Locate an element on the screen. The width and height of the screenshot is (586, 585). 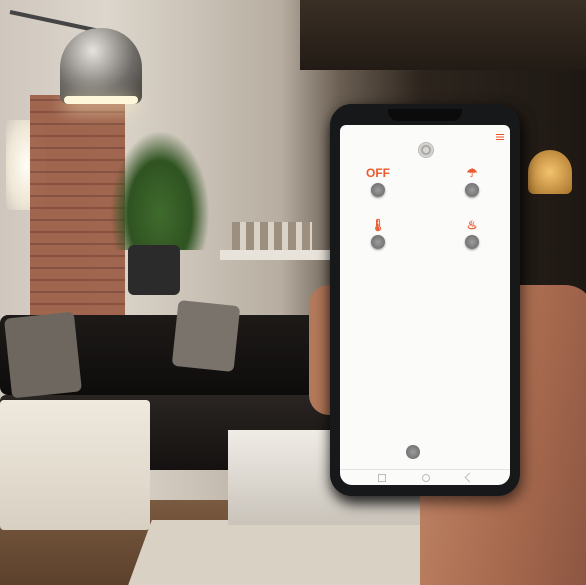
device-tile: 🌡 is located at coordinates (378, 247).